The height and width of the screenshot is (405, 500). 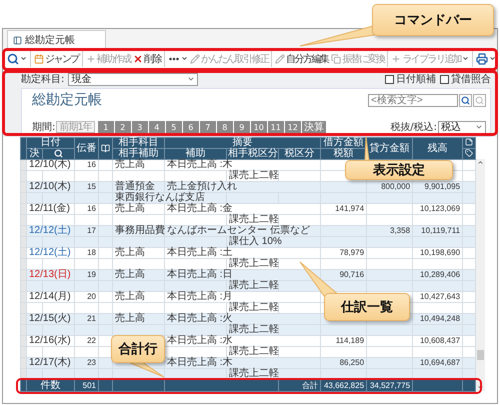 I want to click on table-cell: 12/16(水), so click(x=50, y=341).